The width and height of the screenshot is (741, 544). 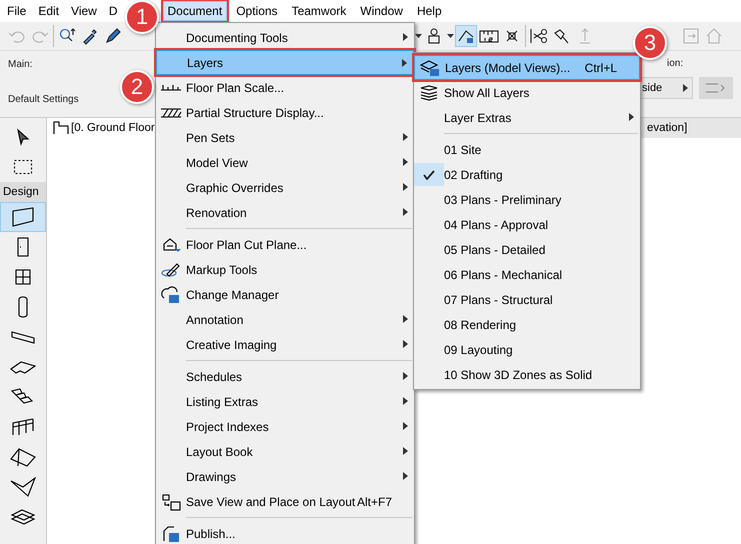 What do you see at coordinates (527, 249) in the screenshot?
I see `menu-item: 05 Plans - Detailed` at bounding box center [527, 249].